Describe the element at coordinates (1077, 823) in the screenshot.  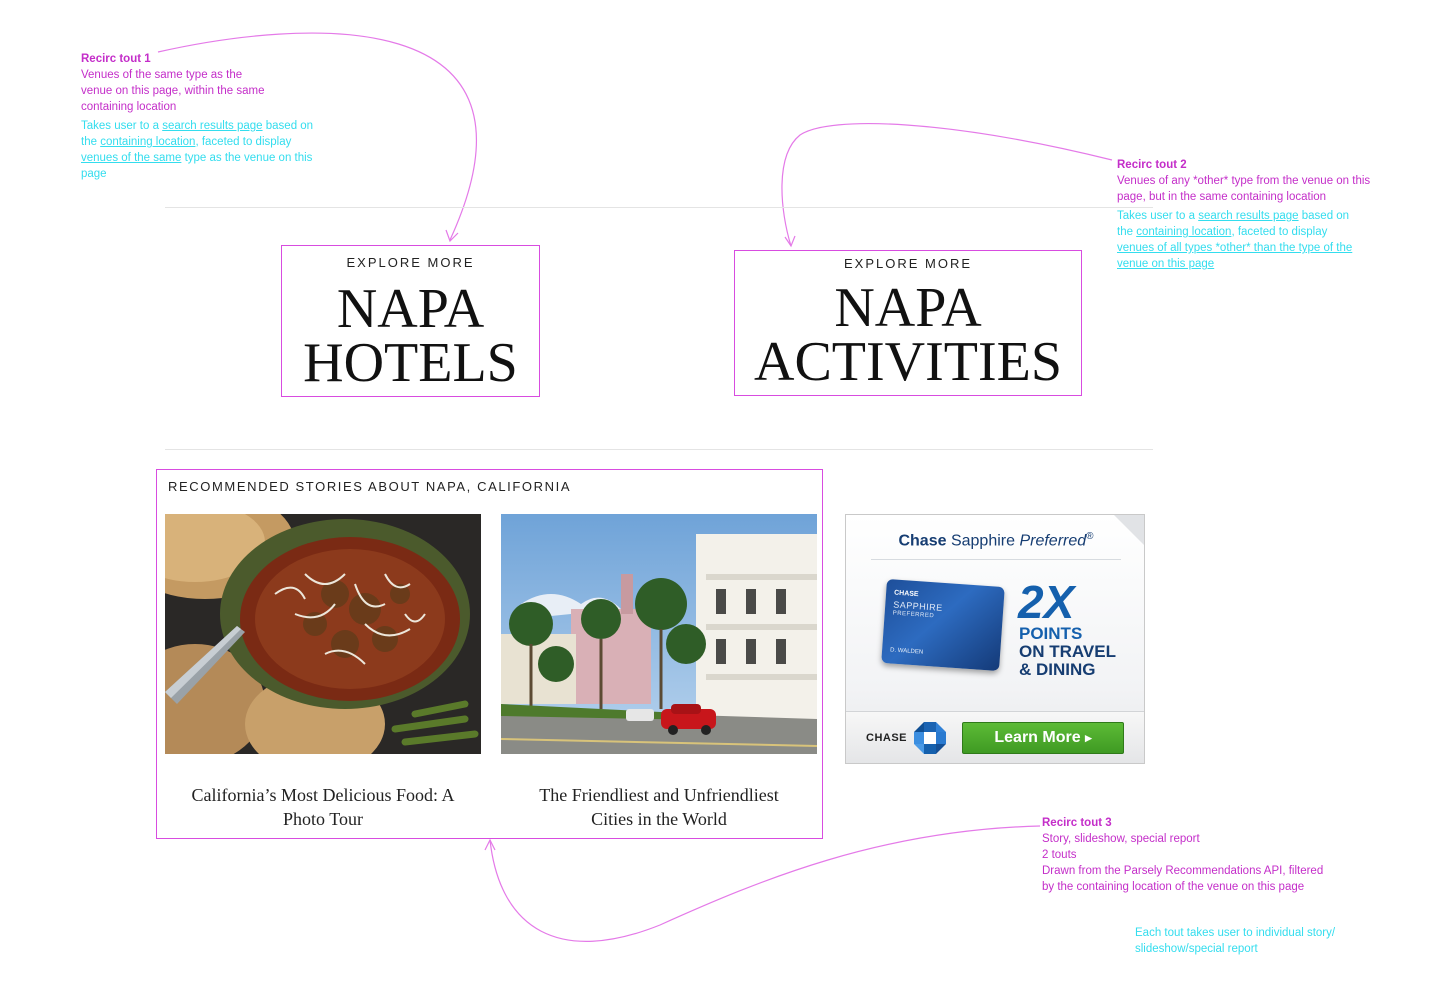
I see `annotation-title: Recirc tout 3` at that location.